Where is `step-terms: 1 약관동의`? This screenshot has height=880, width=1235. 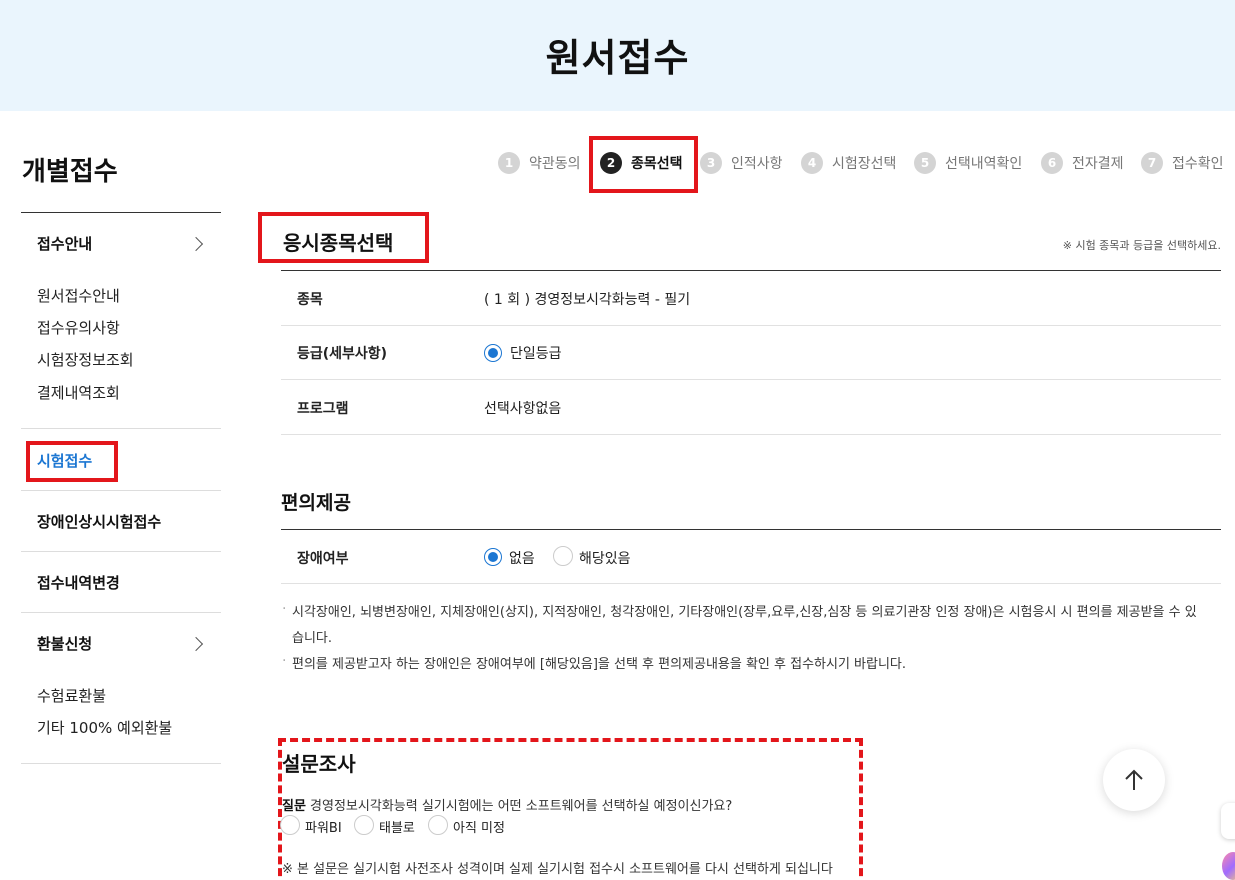
step-terms: 1 약관동의 is located at coordinates (539, 163).